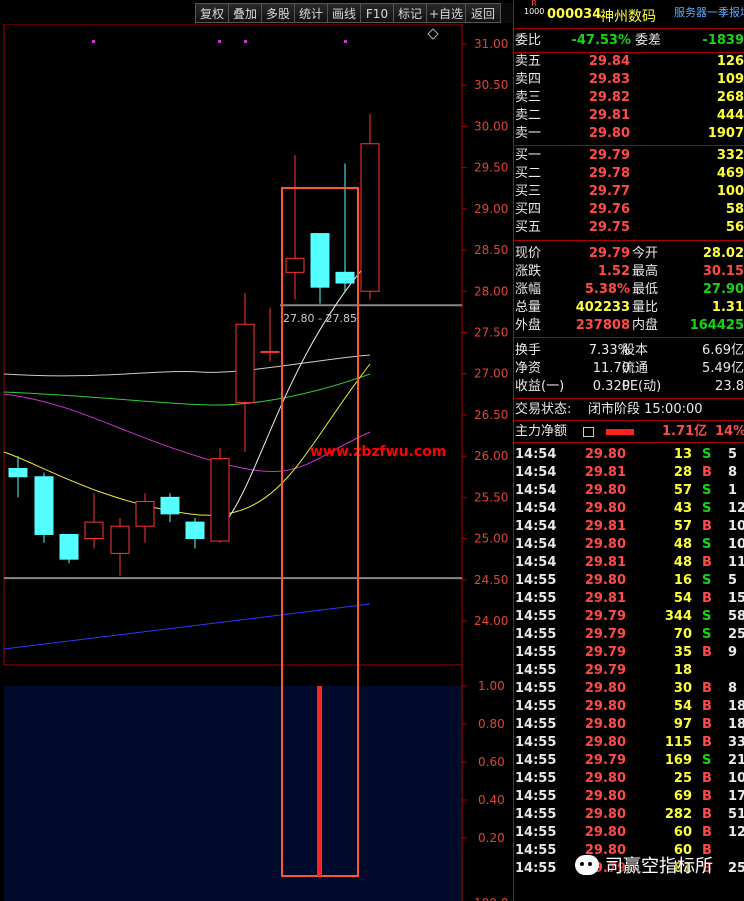  Describe the element at coordinates (629, 725) in the screenshot. I see `tick-row: 14:55 29.80 97 B 18` at that location.